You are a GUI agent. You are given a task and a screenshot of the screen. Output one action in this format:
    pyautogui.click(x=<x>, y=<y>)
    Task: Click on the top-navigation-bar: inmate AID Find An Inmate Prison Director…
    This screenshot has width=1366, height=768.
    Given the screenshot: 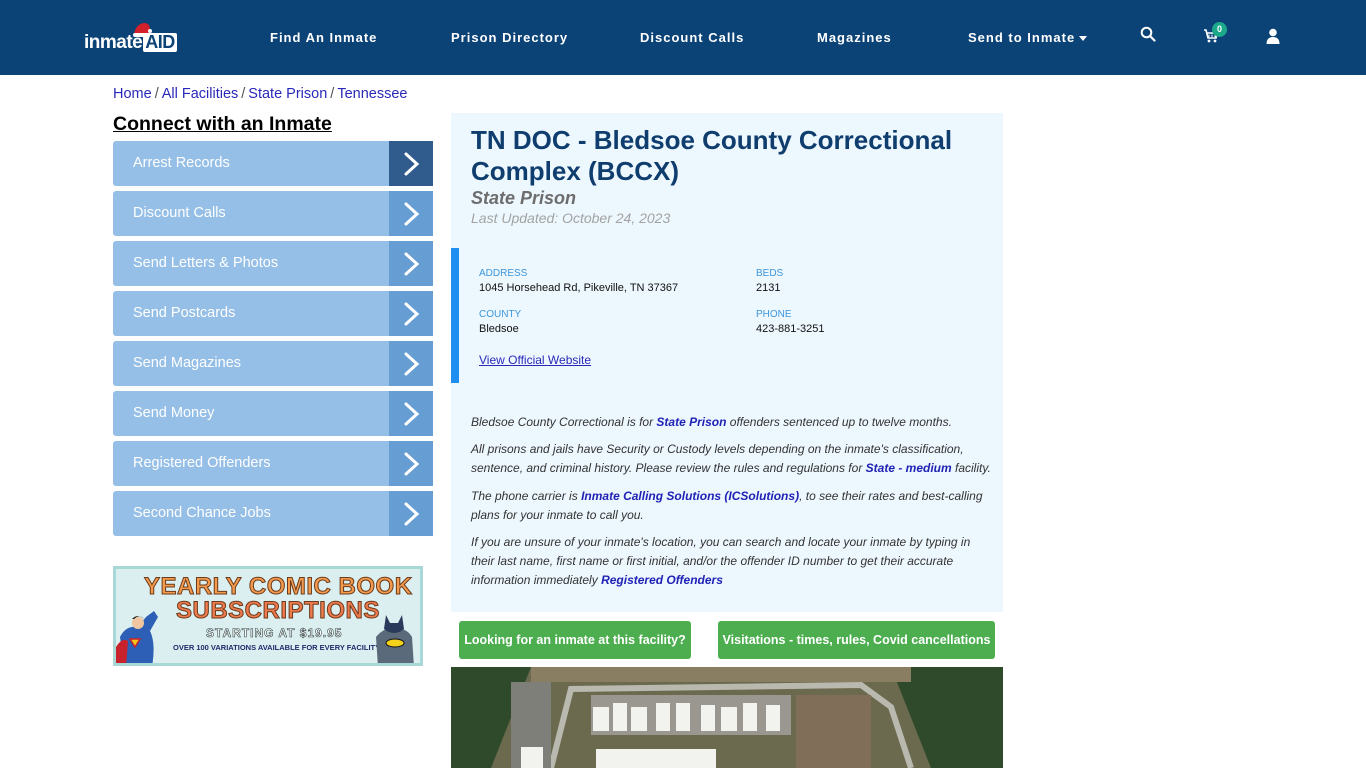 What is the action you would take?
    pyautogui.click(x=683, y=37)
    